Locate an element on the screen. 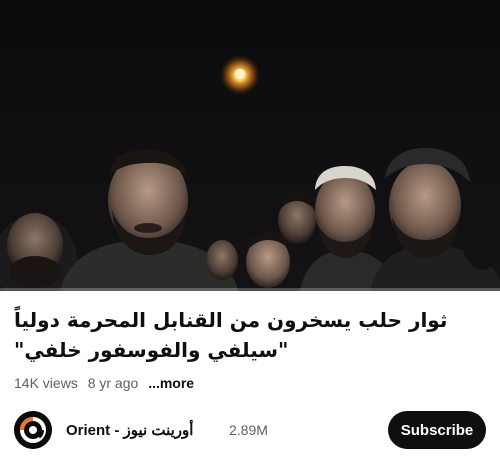 This screenshot has width=500, height=460. subscribe-button: Subscribe is located at coordinates (437, 430).